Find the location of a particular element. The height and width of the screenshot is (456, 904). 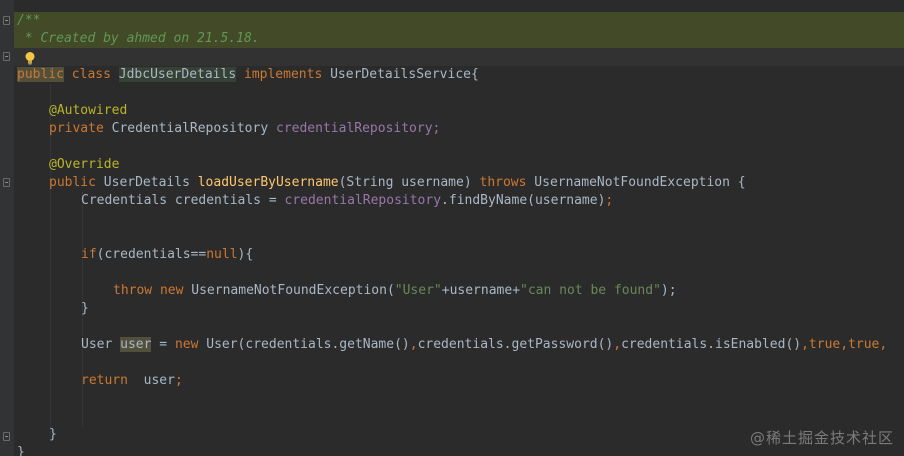

exception-ctor: UsernameNotFoundException( is located at coordinates (293, 290).